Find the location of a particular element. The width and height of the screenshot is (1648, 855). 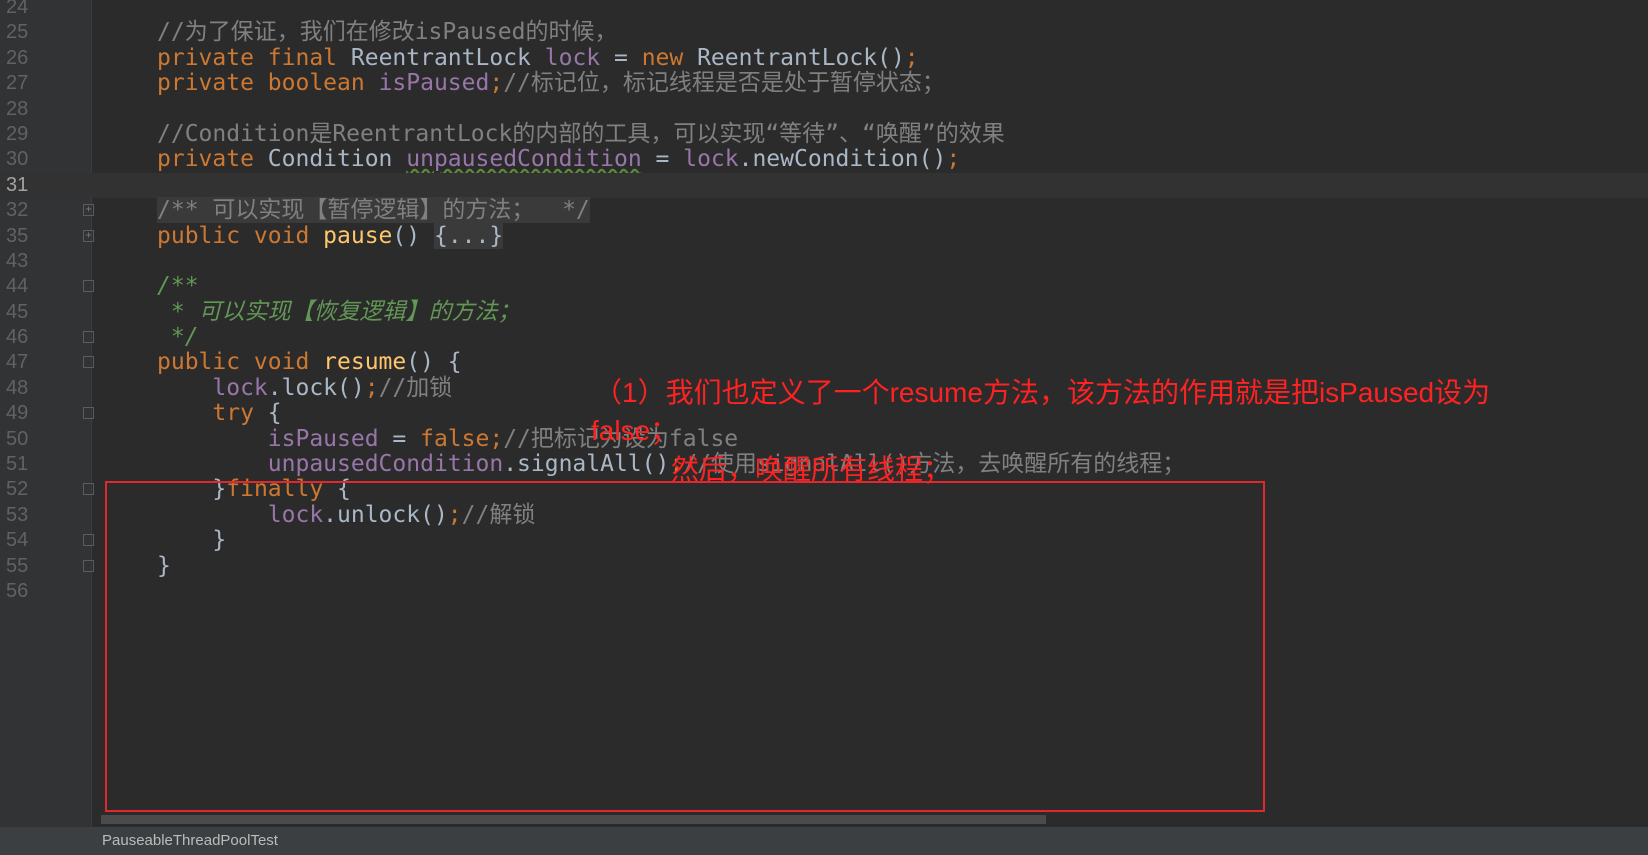

code-token: new is located at coordinates (669, 57).